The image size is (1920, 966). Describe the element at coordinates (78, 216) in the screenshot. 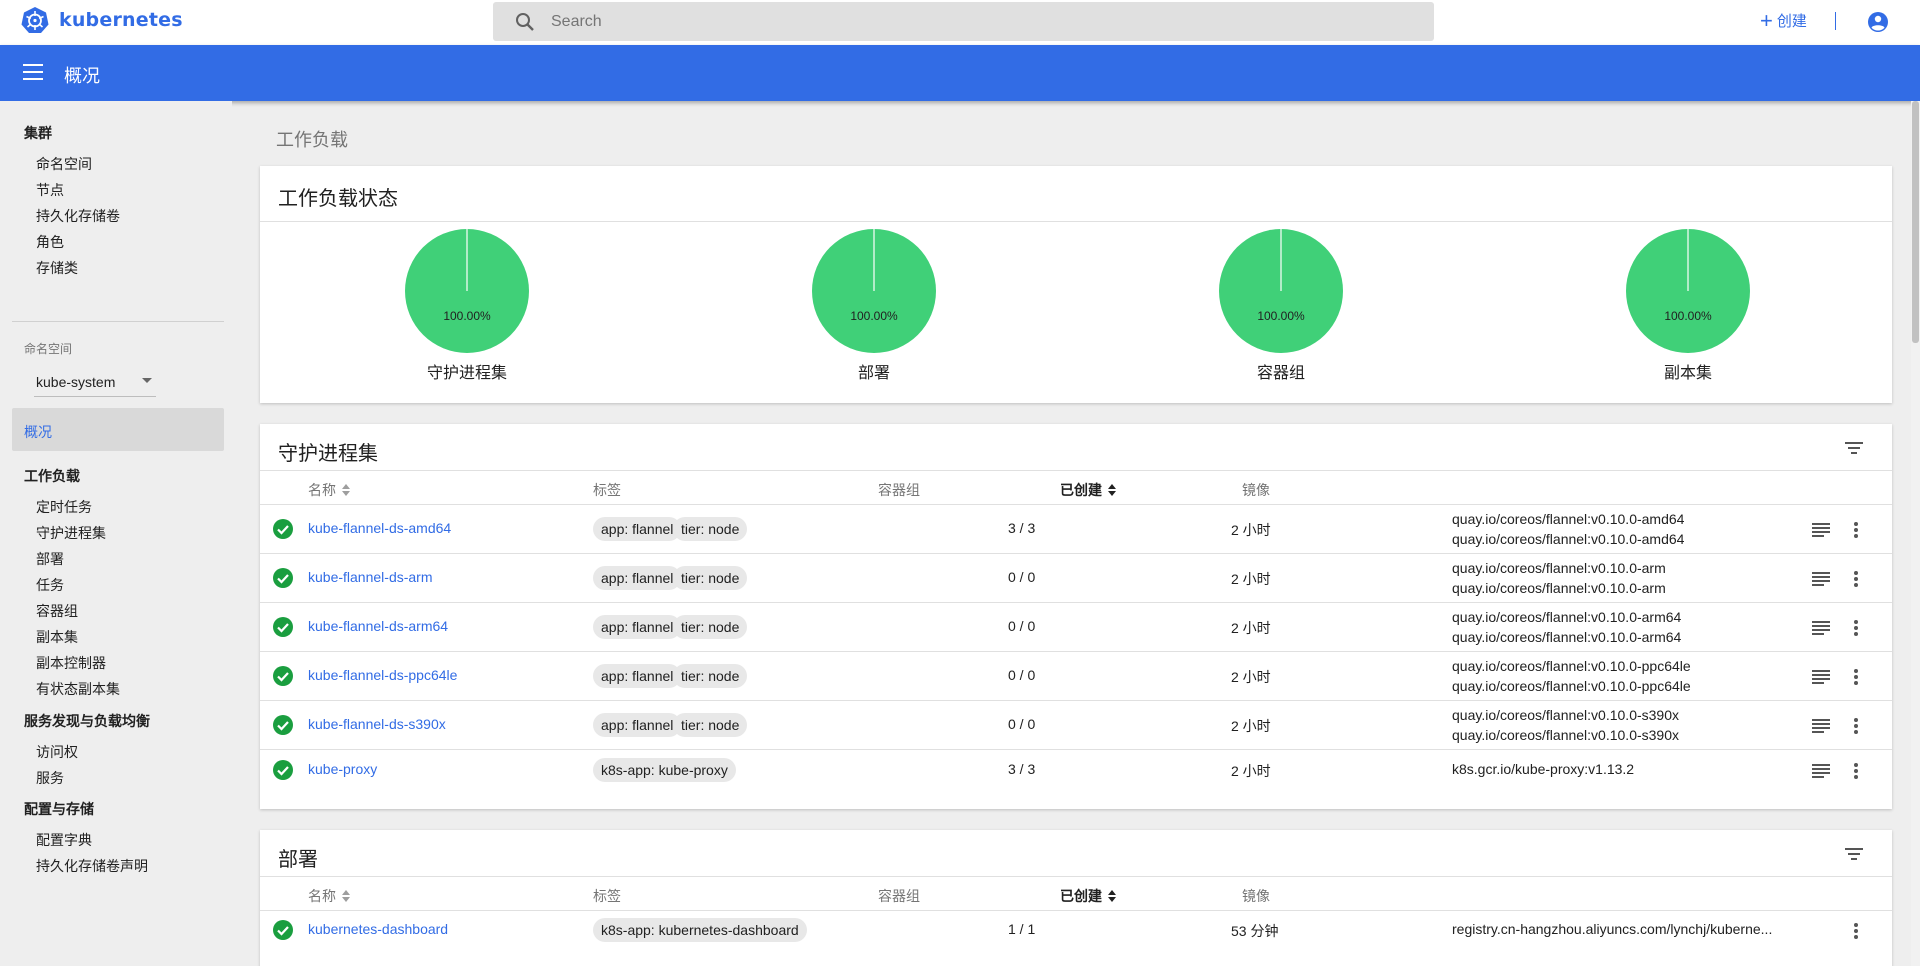

I see `sidebar-item-persistent-volumes: 持久化存储卷` at that location.